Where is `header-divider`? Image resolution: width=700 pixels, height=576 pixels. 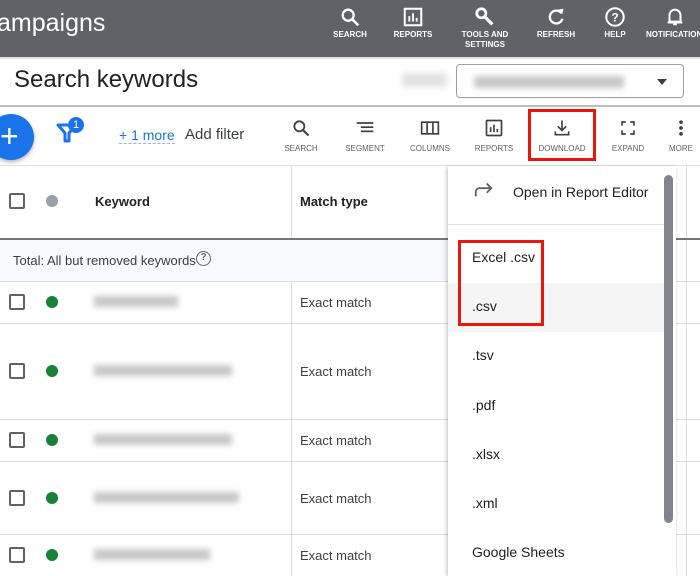 header-divider is located at coordinates (350, 106).